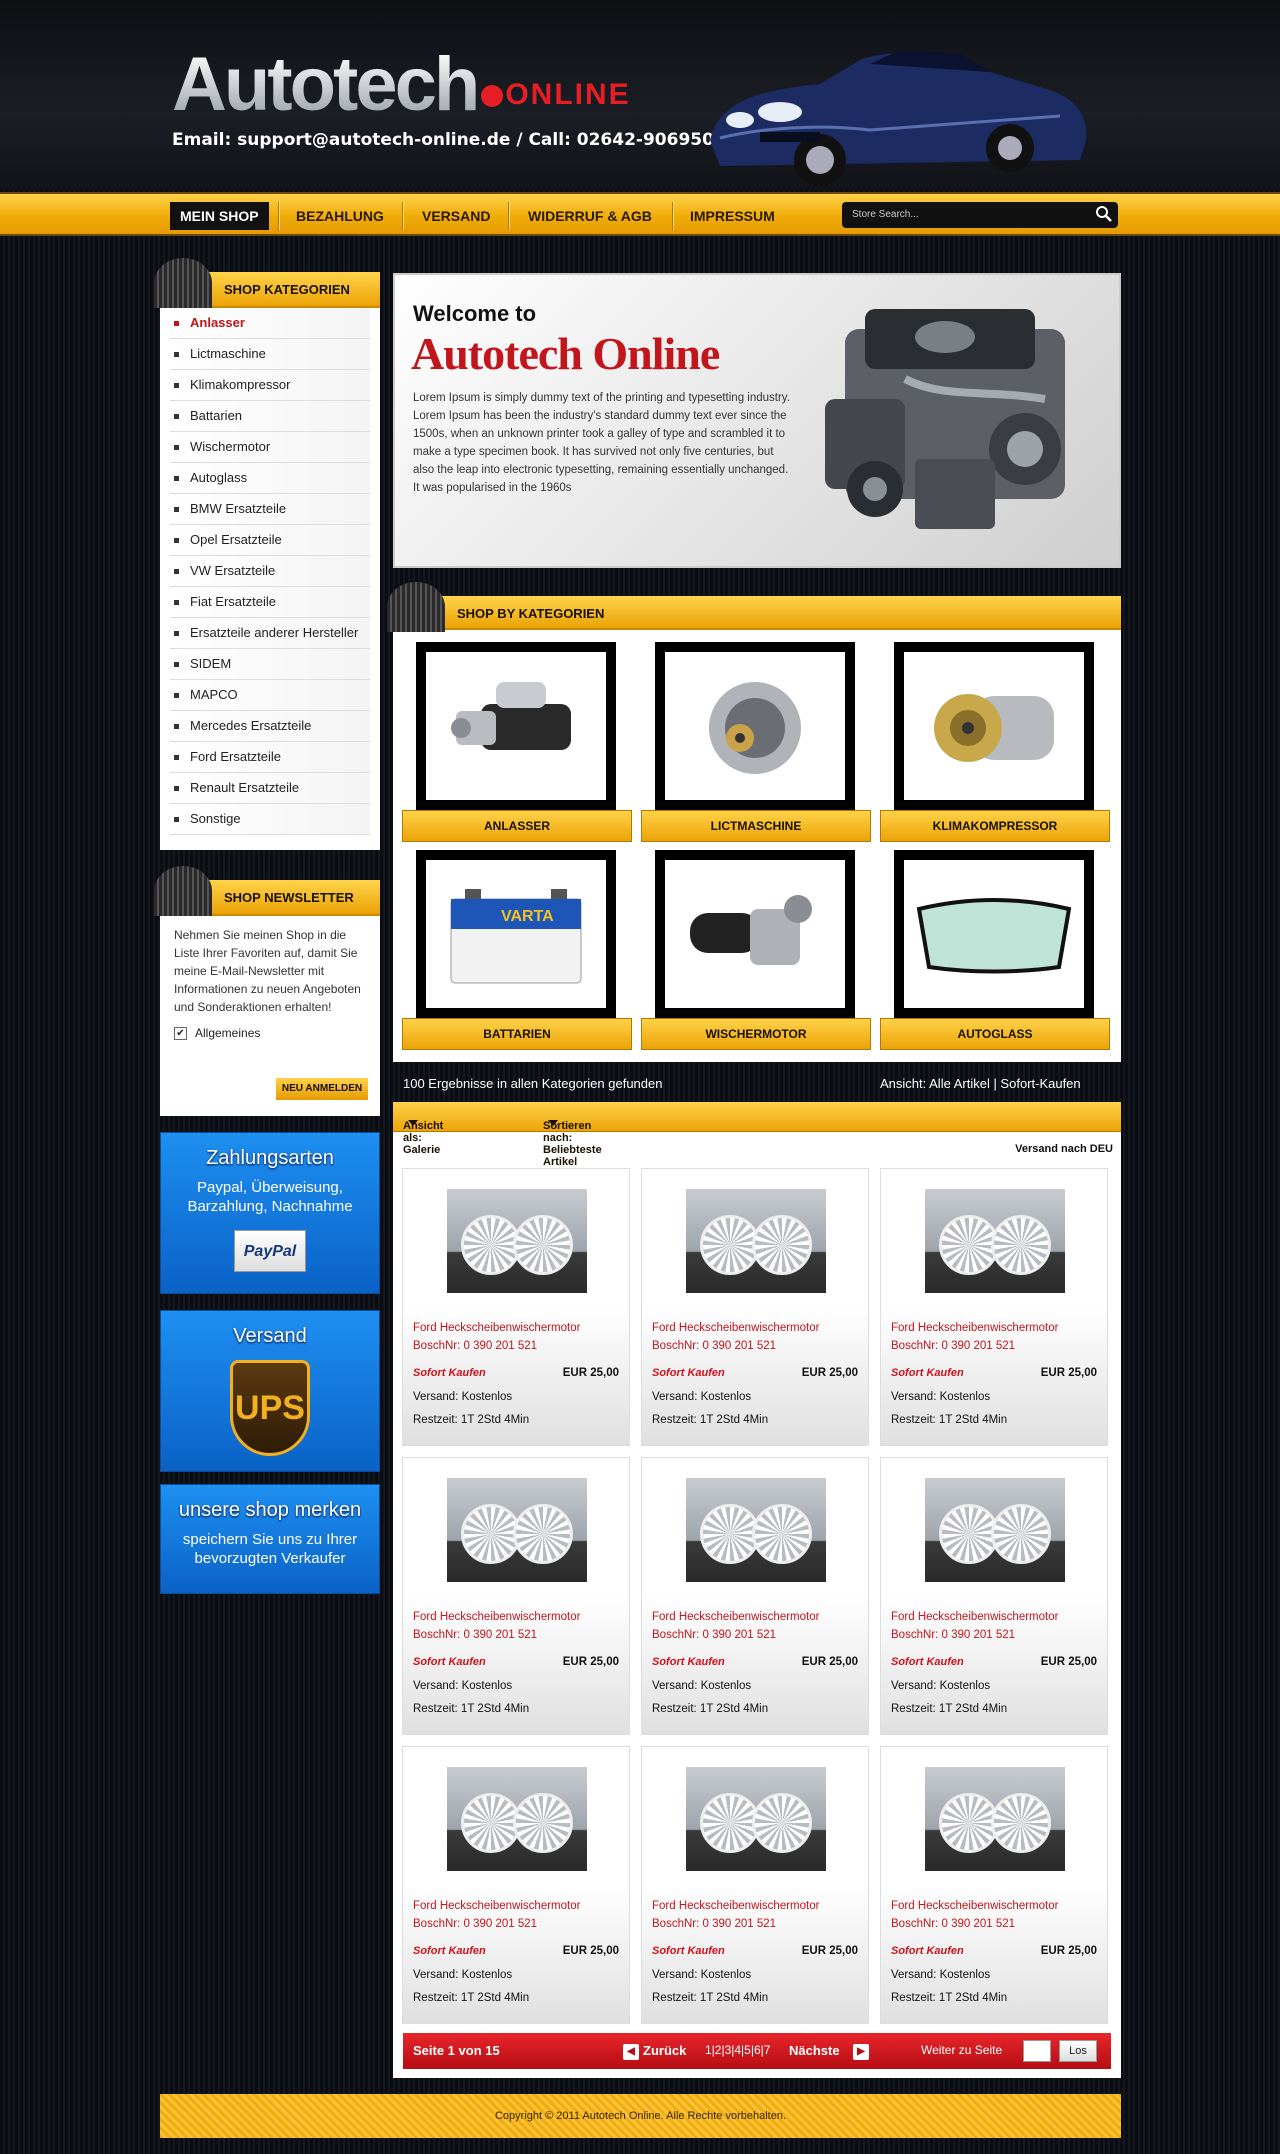  What do you see at coordinates (456, 216) in the screenshot?
I see `nav-versand: VERSAND` at bounding box center [456, 216].